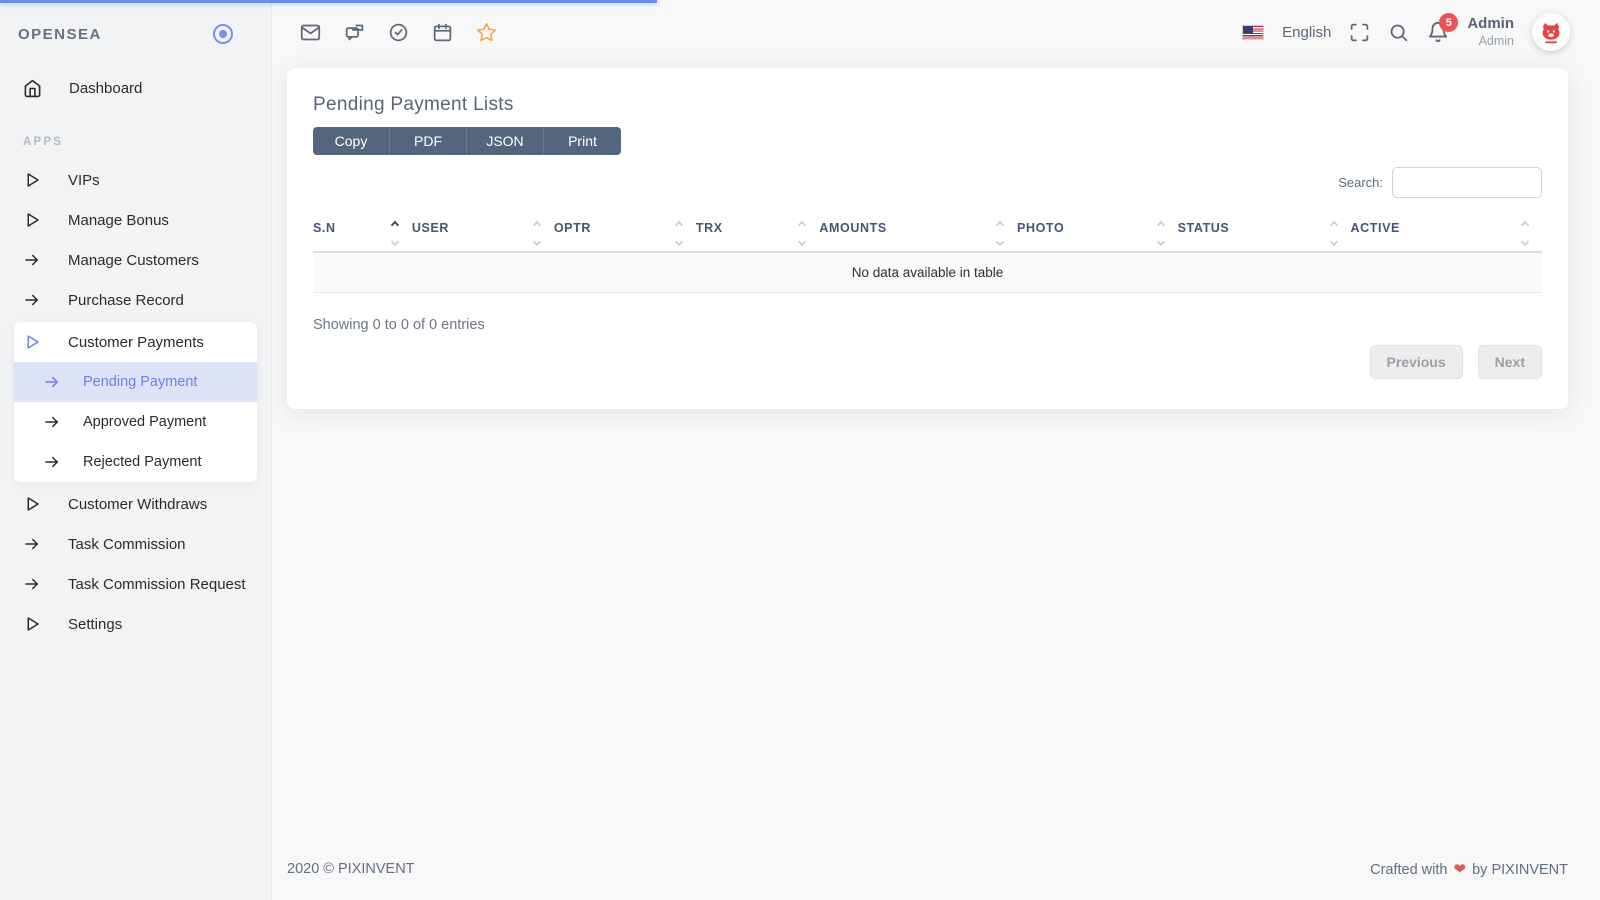  Describe the element at coordinates (757, 233) in the screenshot. I see `column-header-trx: TRX` at that location.